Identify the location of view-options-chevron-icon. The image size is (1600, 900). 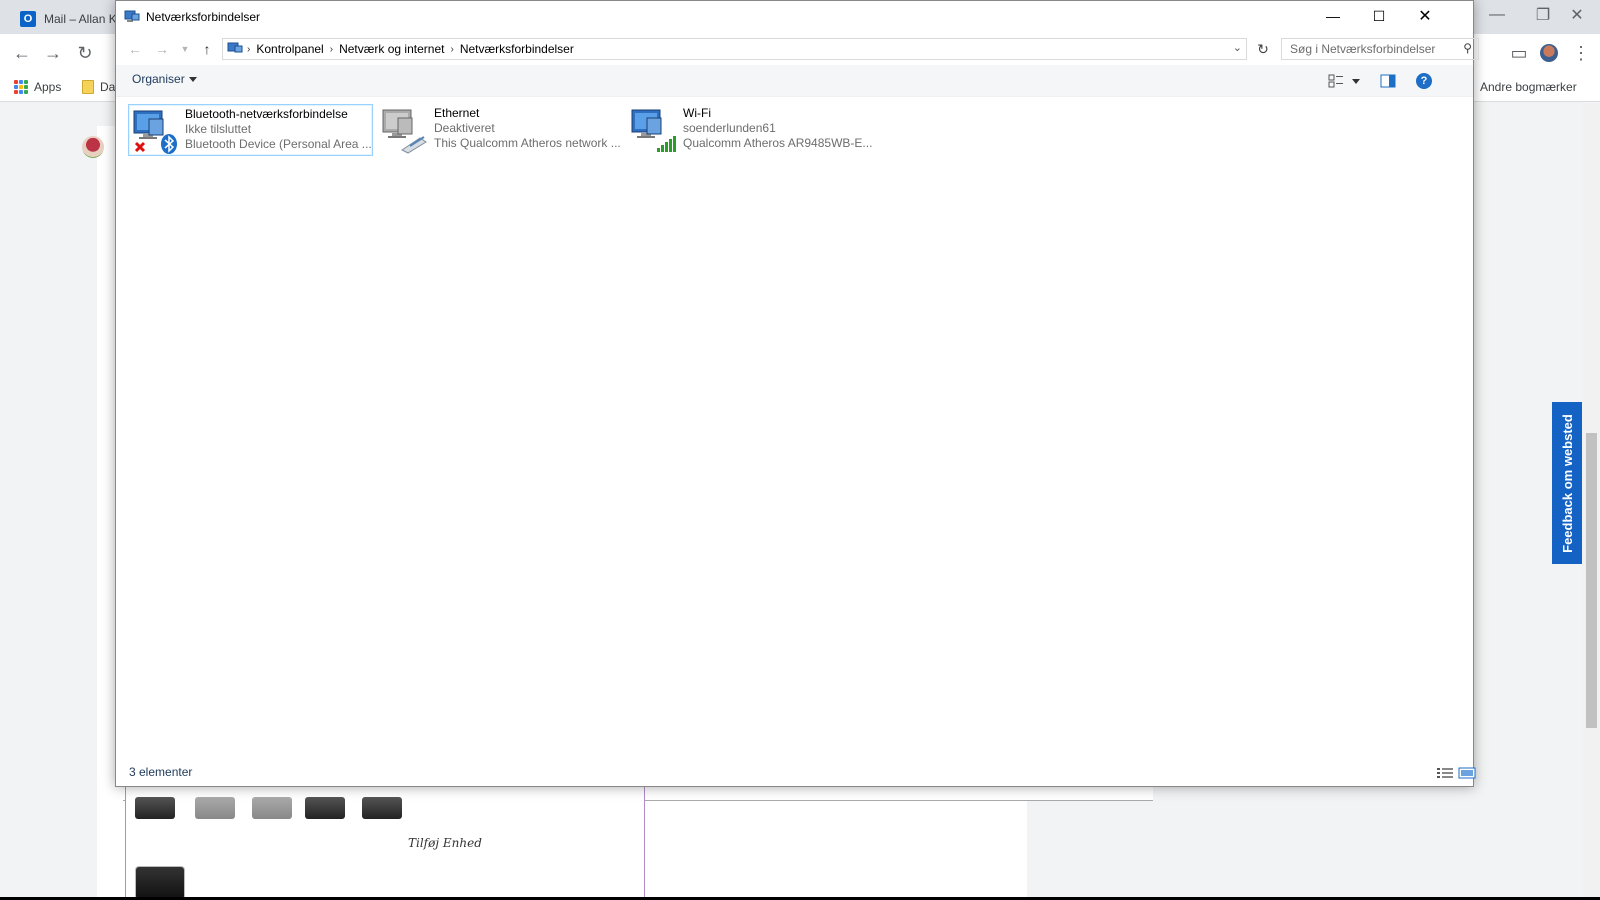
(1356, 81).